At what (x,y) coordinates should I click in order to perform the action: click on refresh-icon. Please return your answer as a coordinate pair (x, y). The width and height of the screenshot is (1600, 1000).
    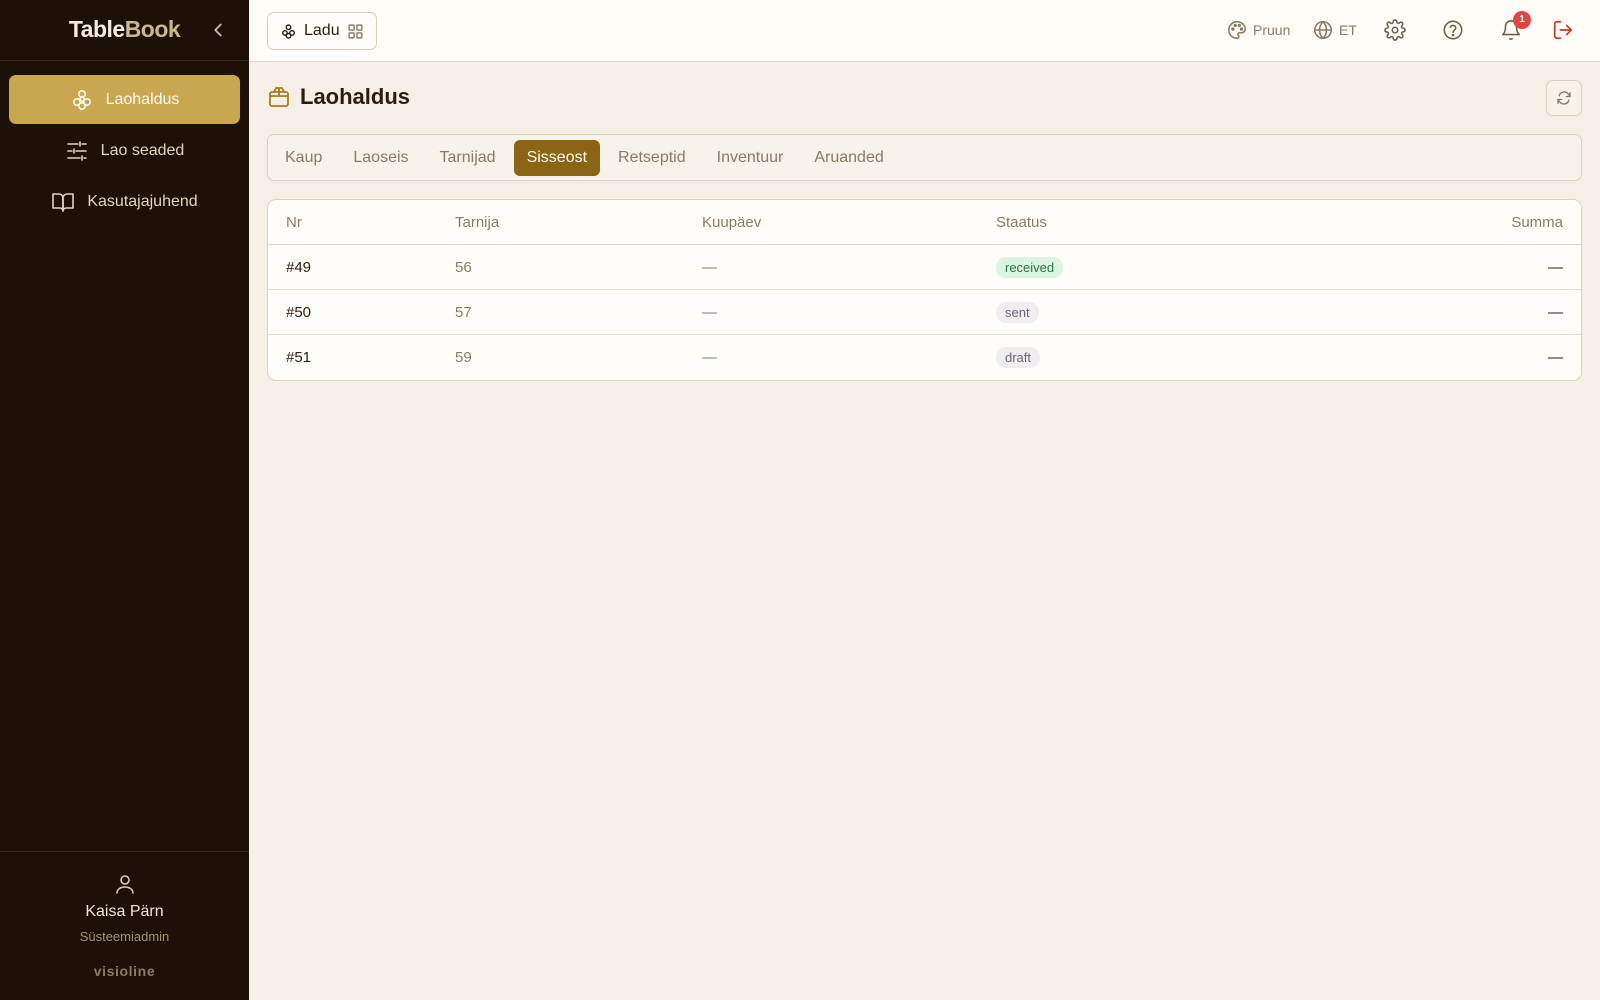
    Looking at the image, I should click on (1564, 98).